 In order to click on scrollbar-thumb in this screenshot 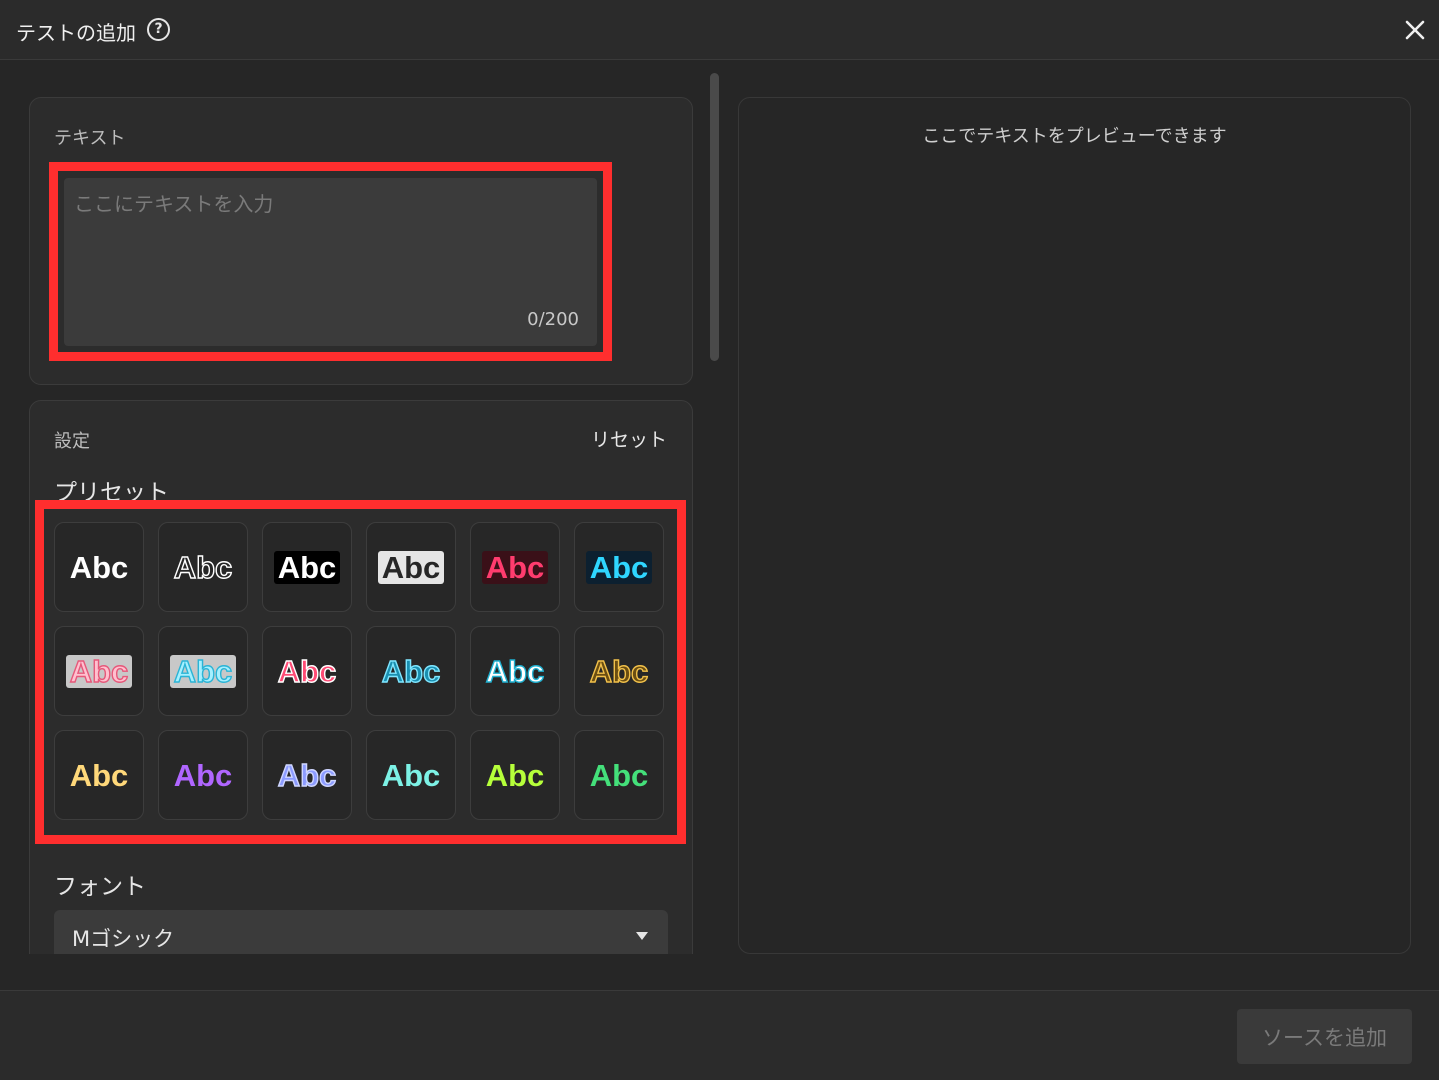, I will do `click(714, 217)`.